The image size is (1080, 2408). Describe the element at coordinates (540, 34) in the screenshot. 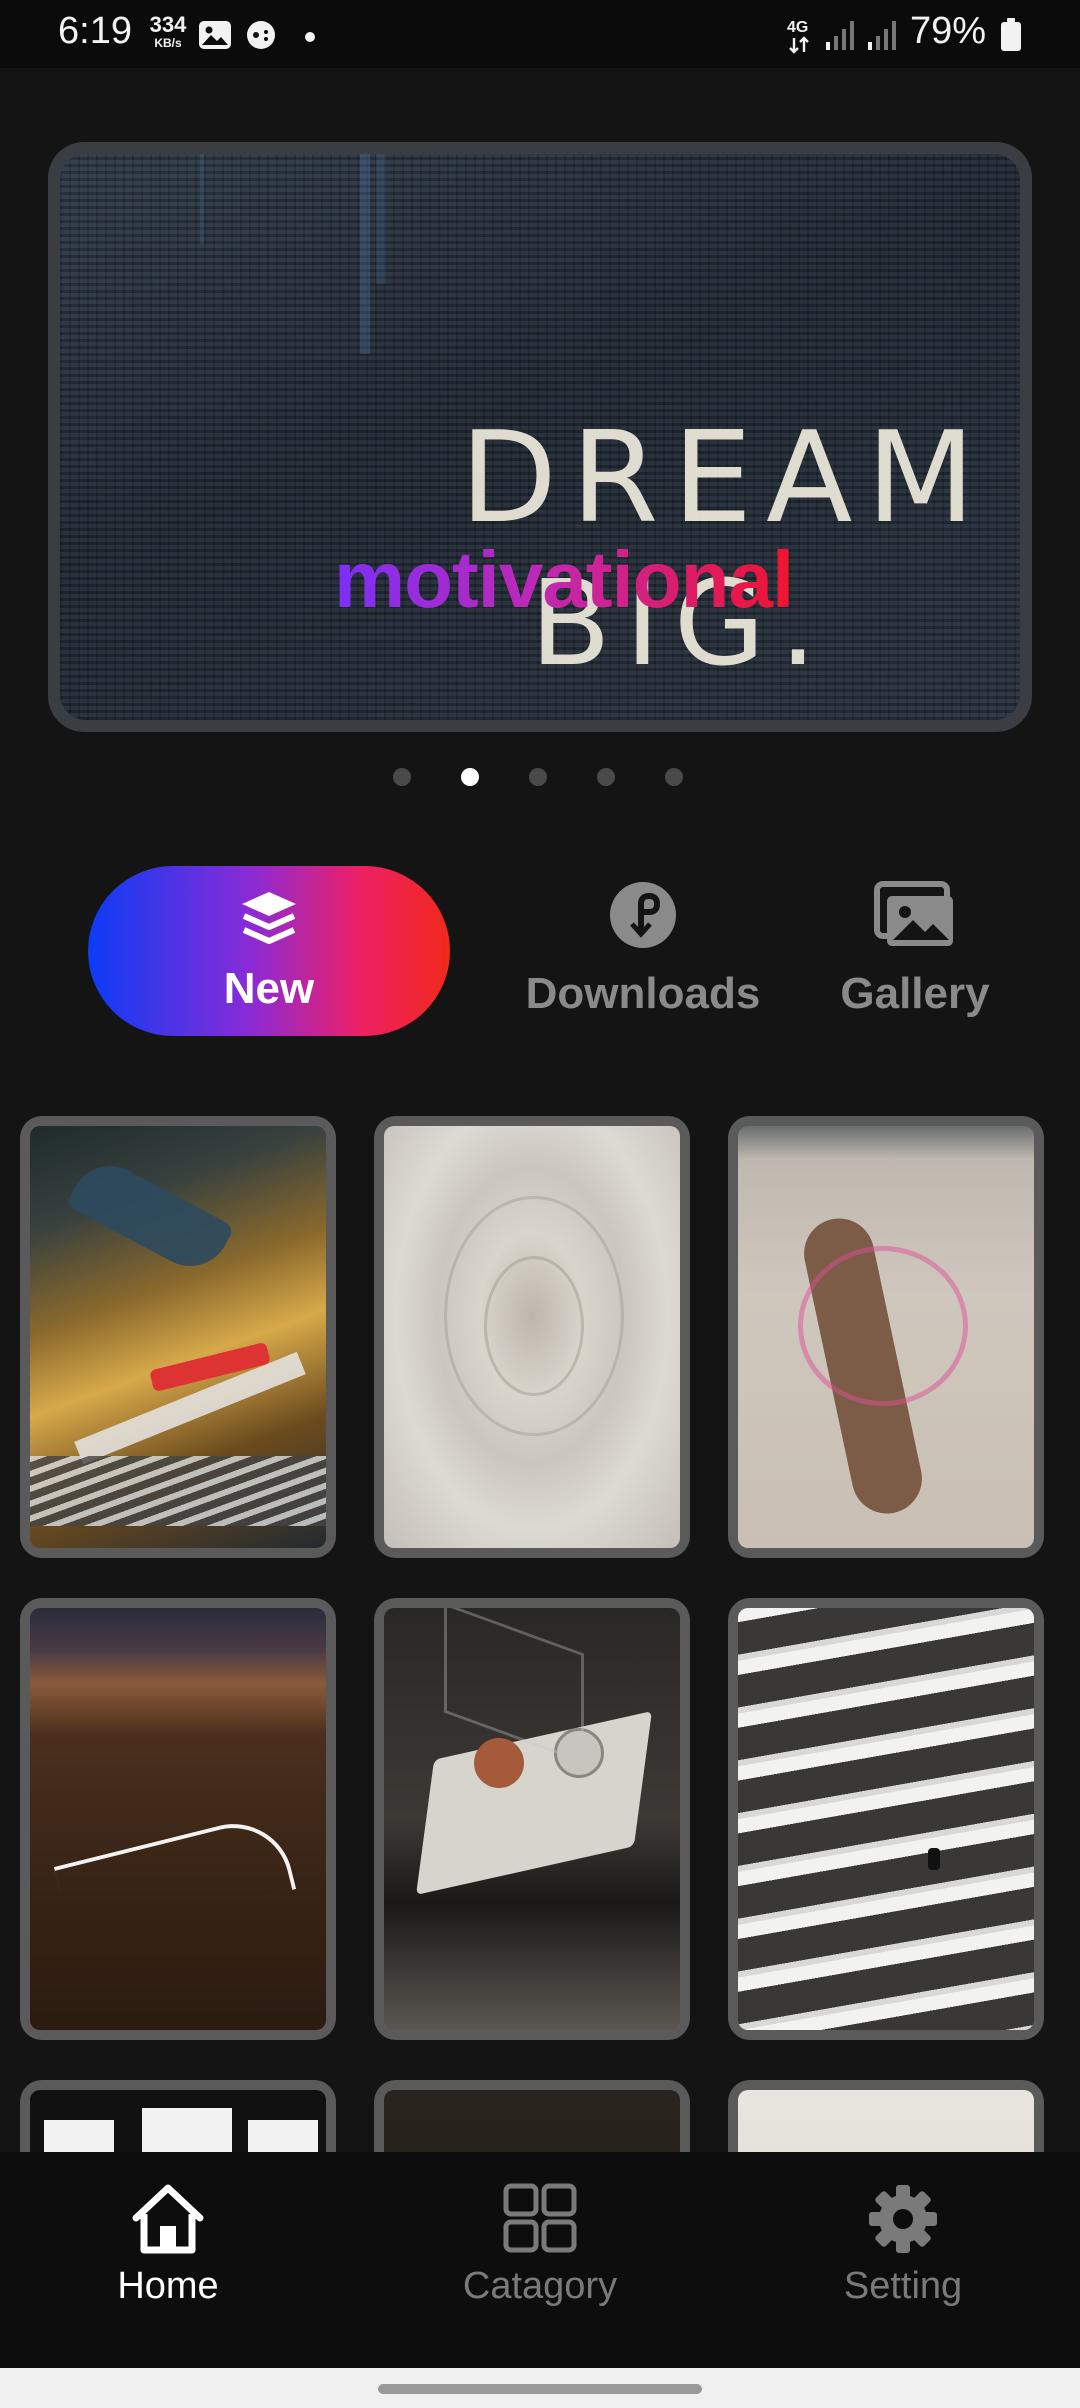

I see `status-bar: 6:19 334 KB/s 4G 79%` at that location.